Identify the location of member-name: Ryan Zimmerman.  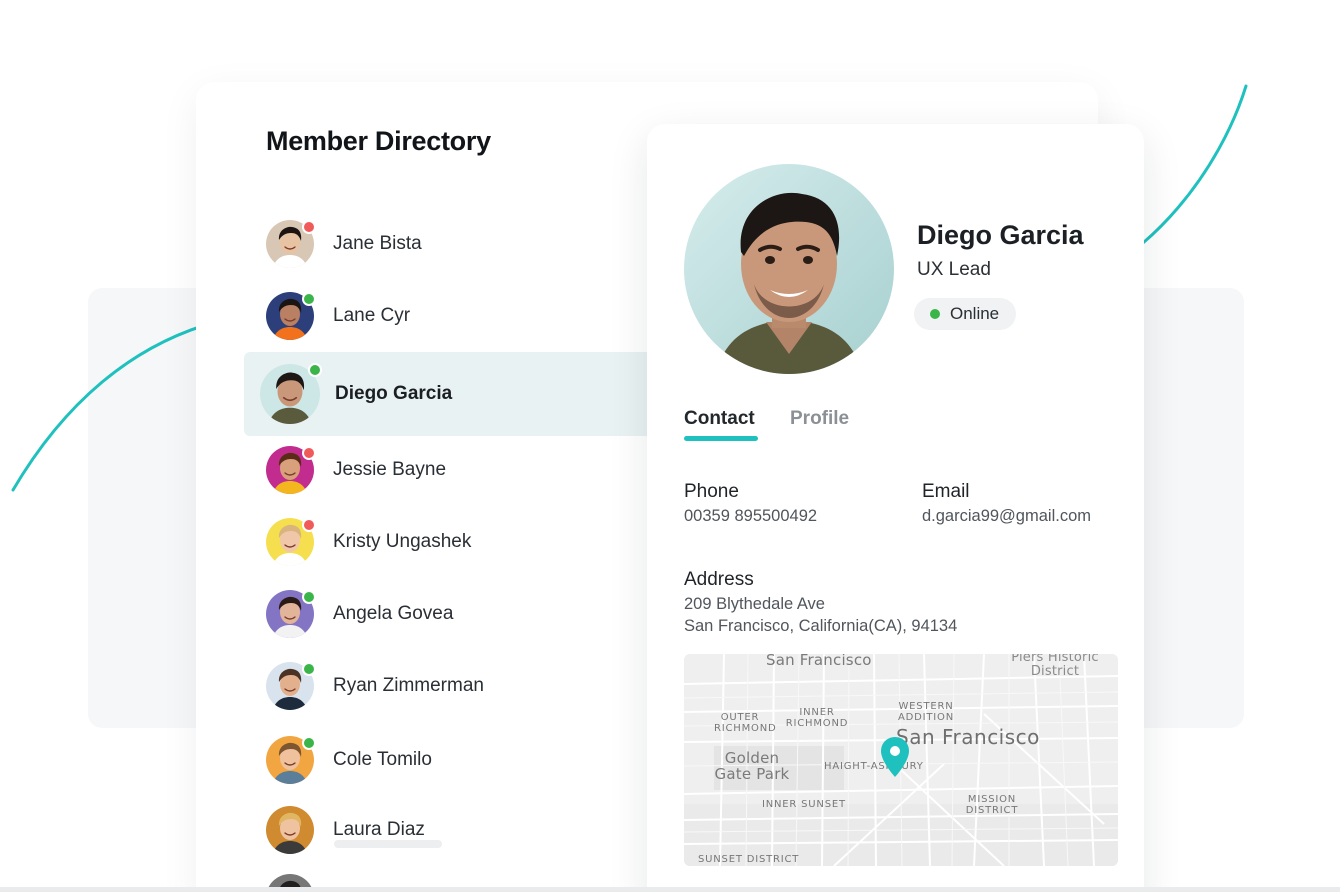
(408, 685).